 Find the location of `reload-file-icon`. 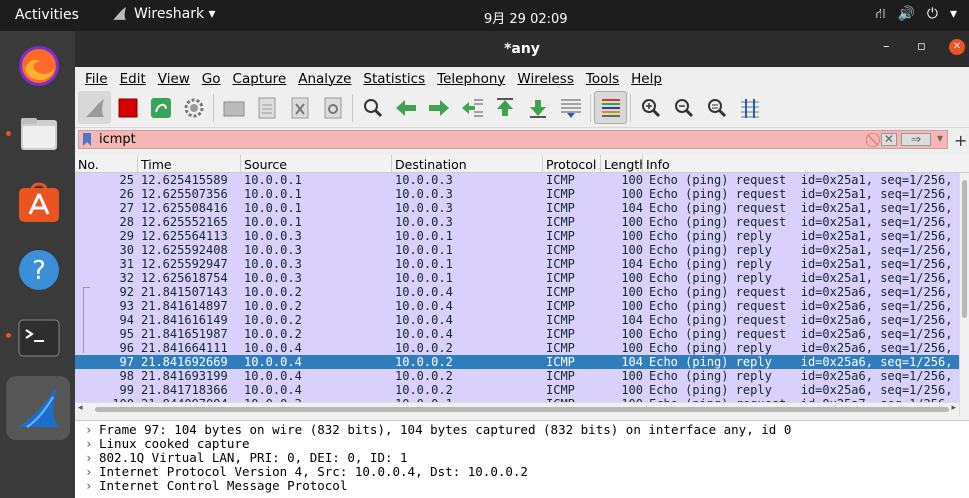

reload-file-icon is located at coordinates (332, 107).